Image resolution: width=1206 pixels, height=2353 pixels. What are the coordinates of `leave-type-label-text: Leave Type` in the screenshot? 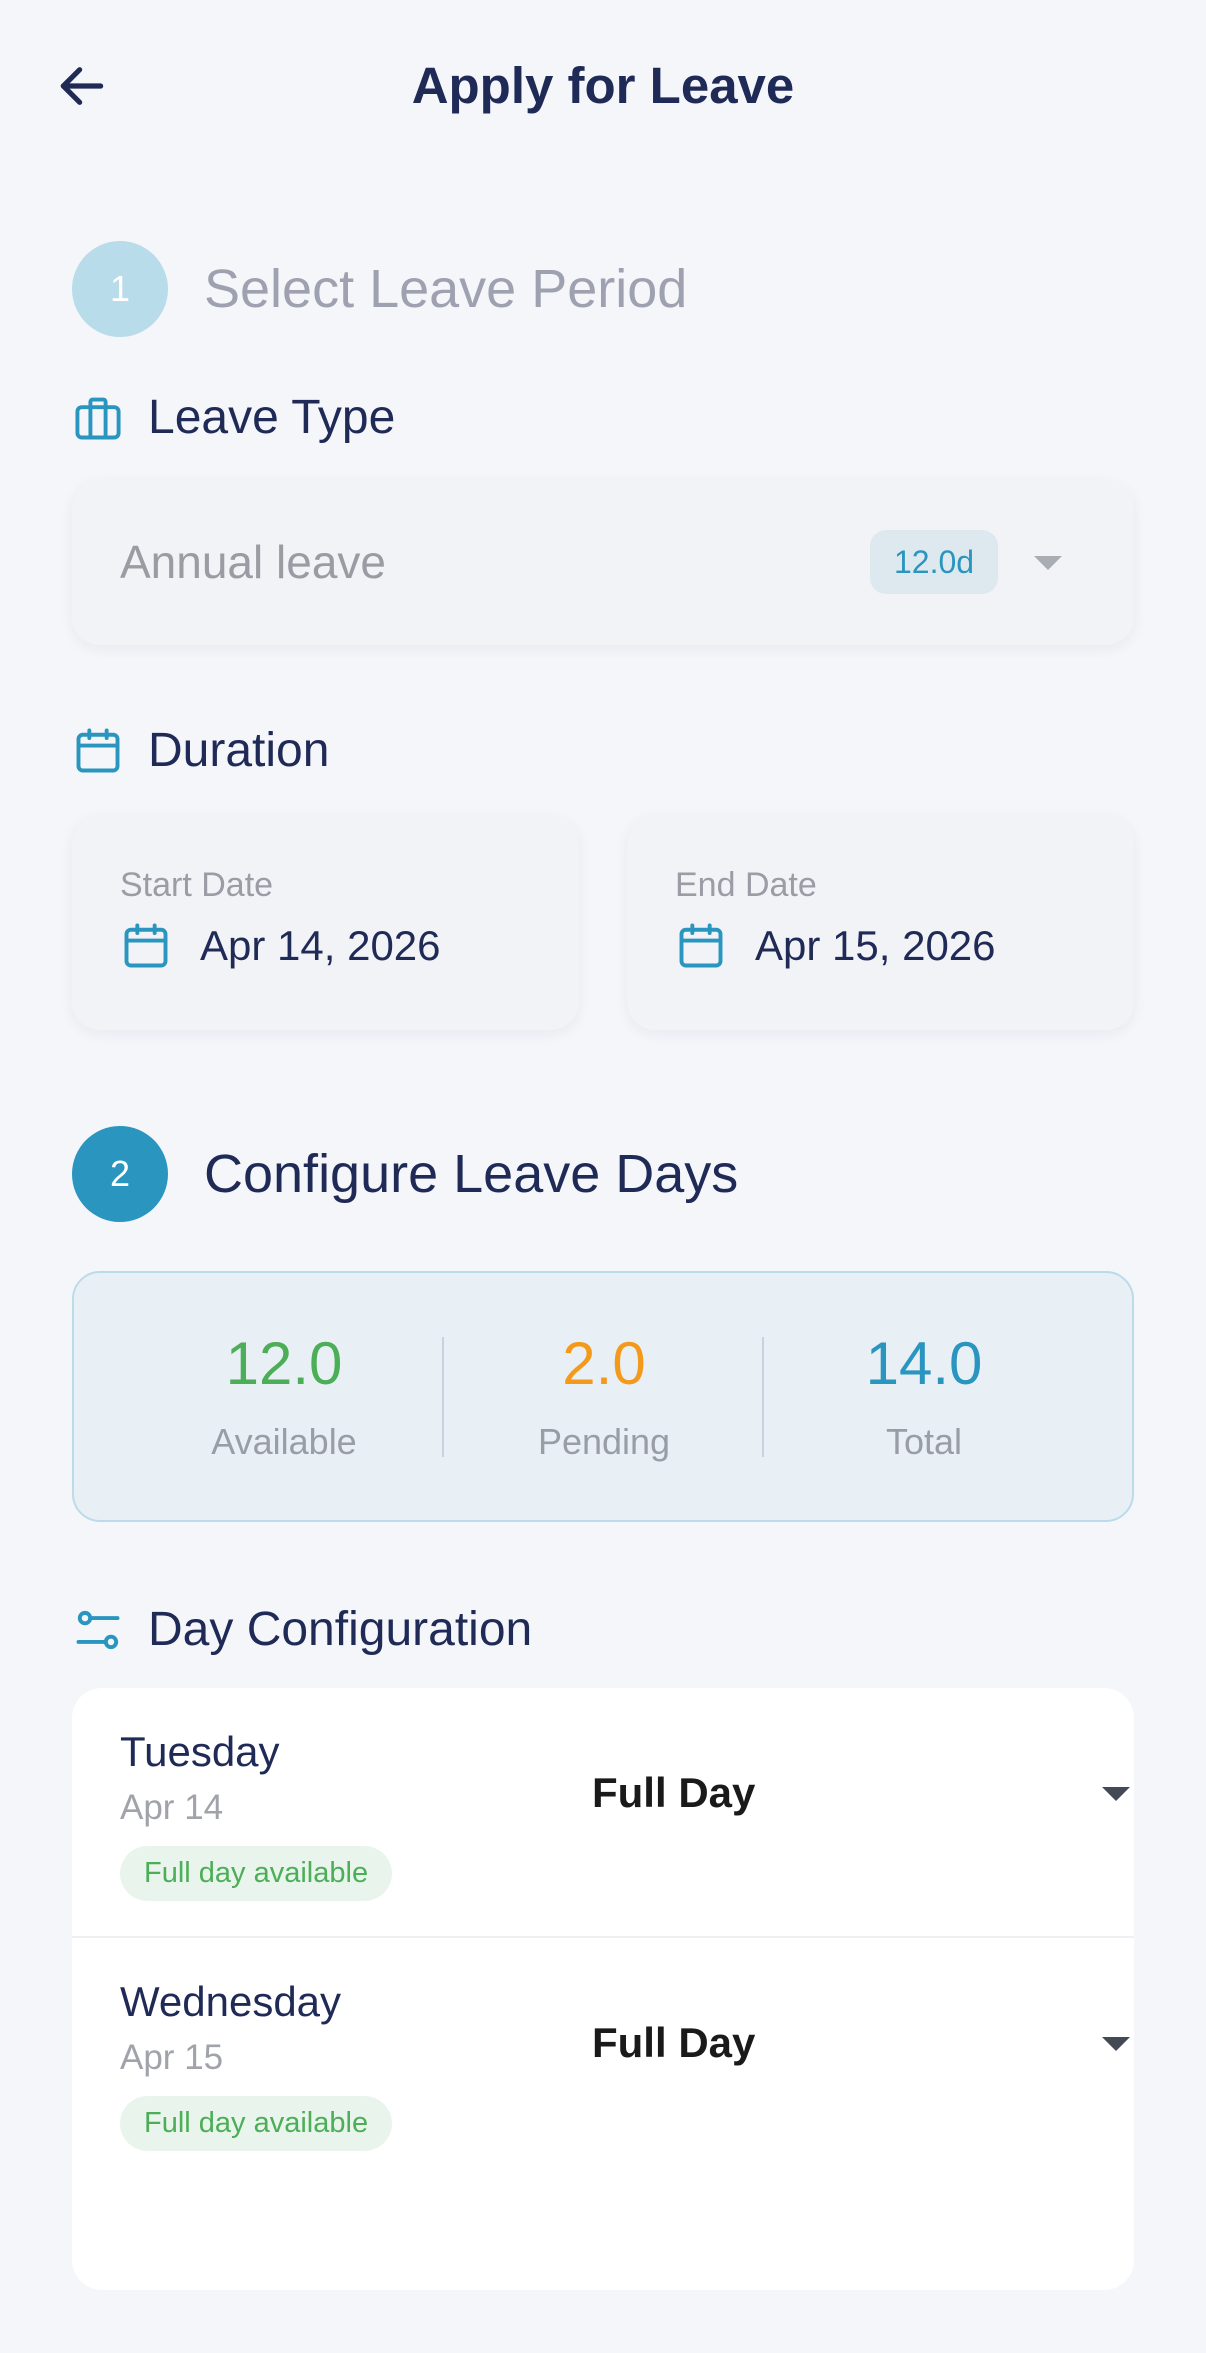 It's located at (272, 417).